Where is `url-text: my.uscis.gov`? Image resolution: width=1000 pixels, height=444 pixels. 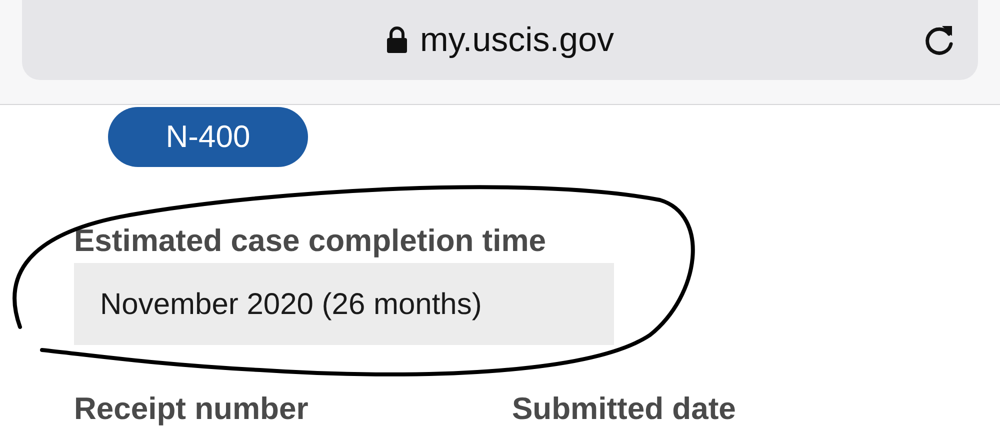
url-text: my.uscis.gov is located at coordinates (517, 40).